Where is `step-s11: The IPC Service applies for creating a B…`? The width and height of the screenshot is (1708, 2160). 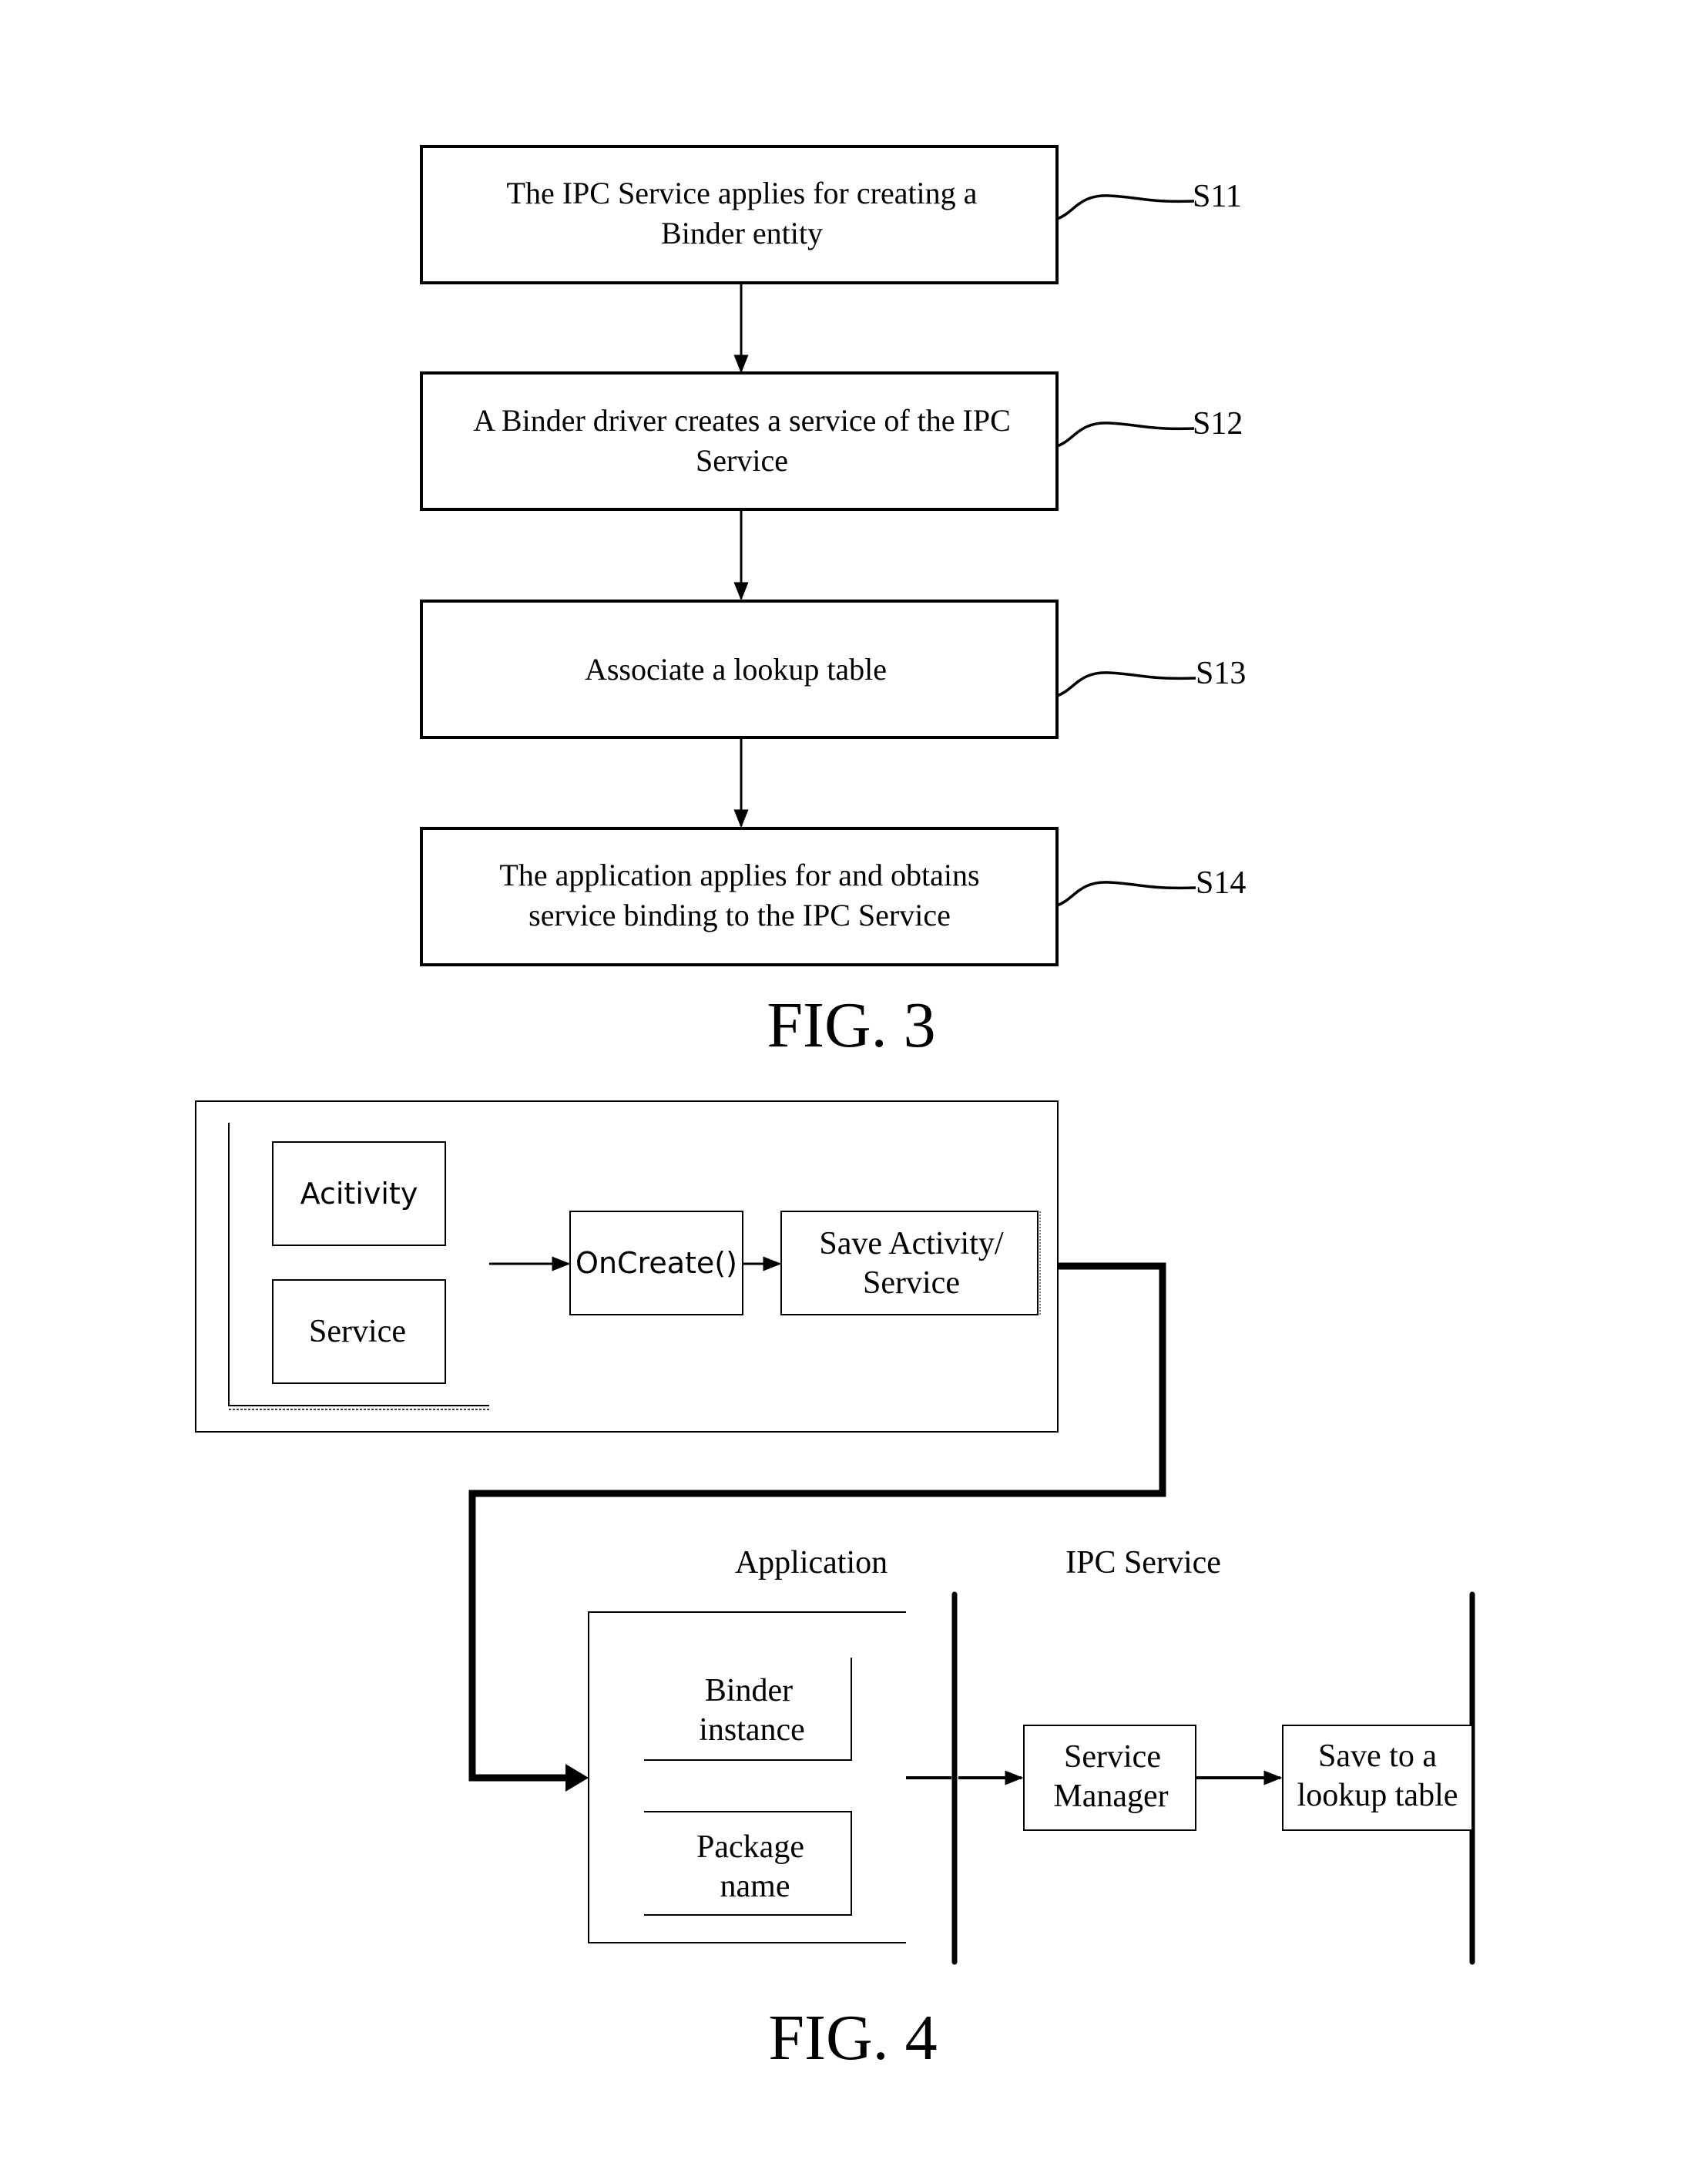
step-s11: The IPC Service applies for creating a B… is located at coordinates (831, 214).